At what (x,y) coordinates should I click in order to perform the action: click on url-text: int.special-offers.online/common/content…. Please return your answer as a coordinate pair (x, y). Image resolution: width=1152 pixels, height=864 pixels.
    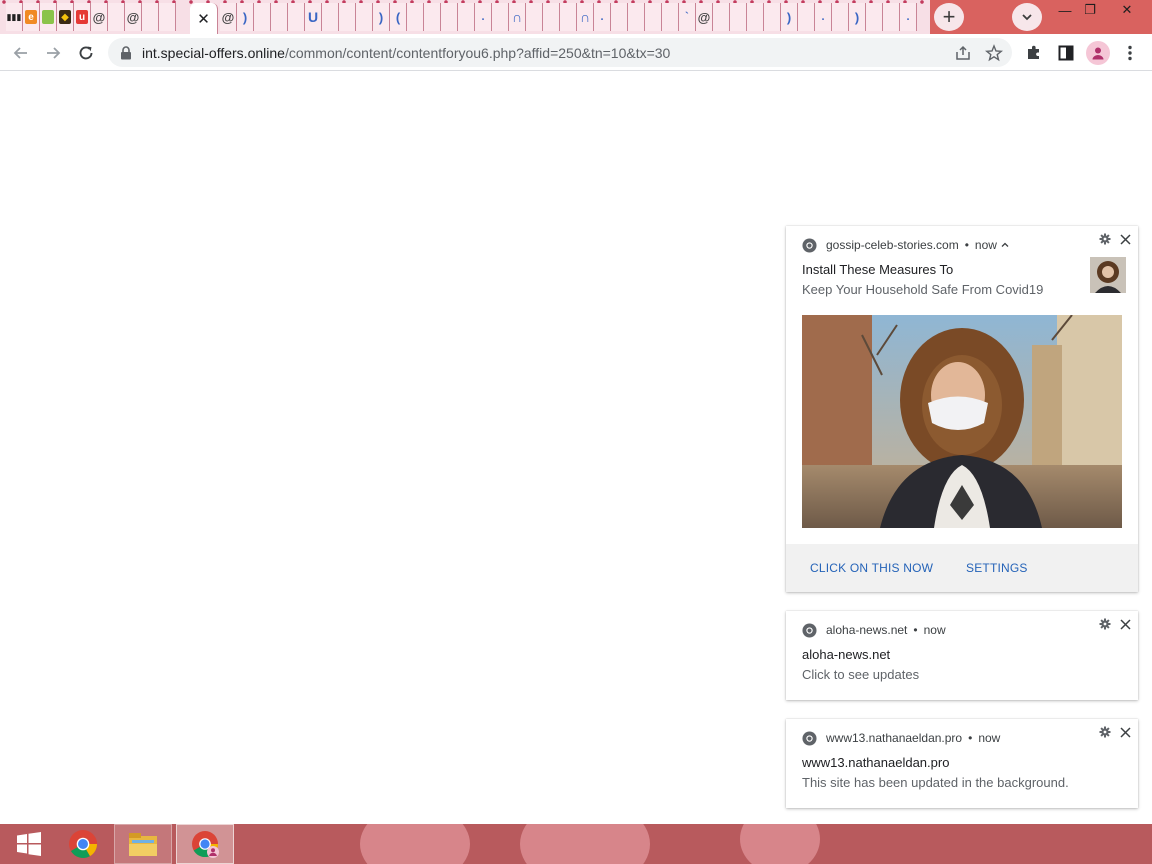
    Looking at the image, I should click on (406, 53).